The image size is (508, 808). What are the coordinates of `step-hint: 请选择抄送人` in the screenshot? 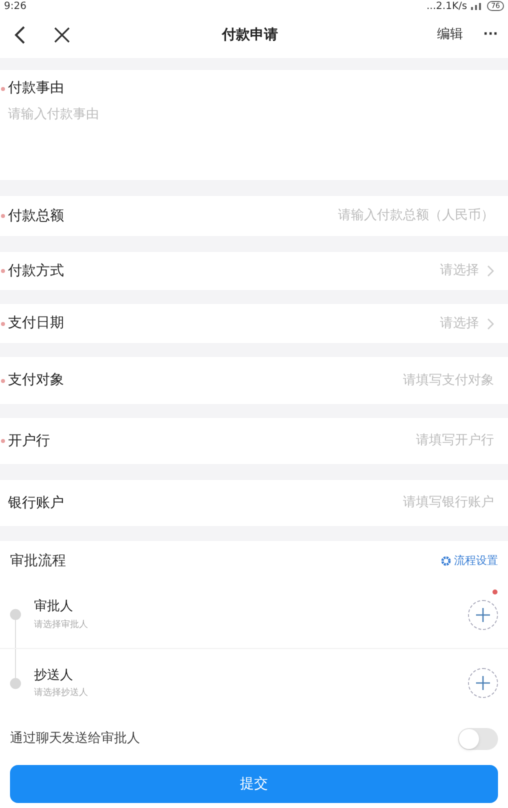 It's located at (61, 693).